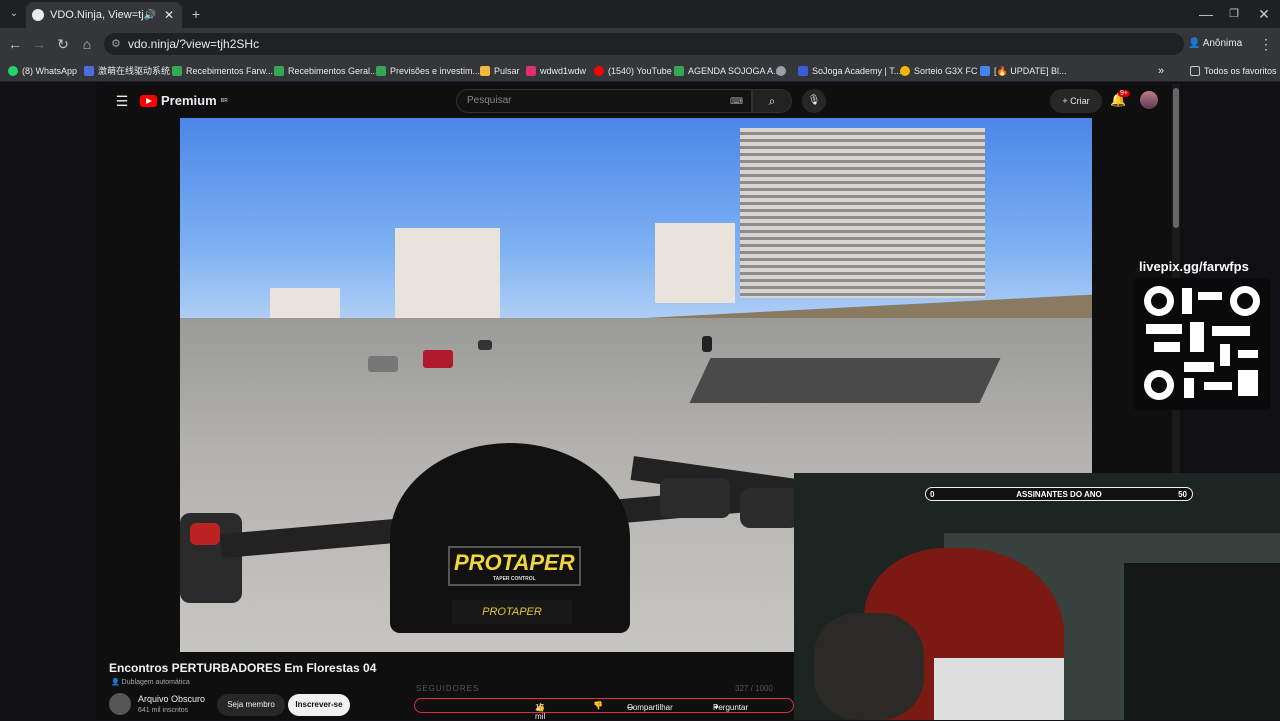 The height and width of the screenshot is (721, 1280). I want to click on video-clamp: PROTAPER, so click(512, 612).